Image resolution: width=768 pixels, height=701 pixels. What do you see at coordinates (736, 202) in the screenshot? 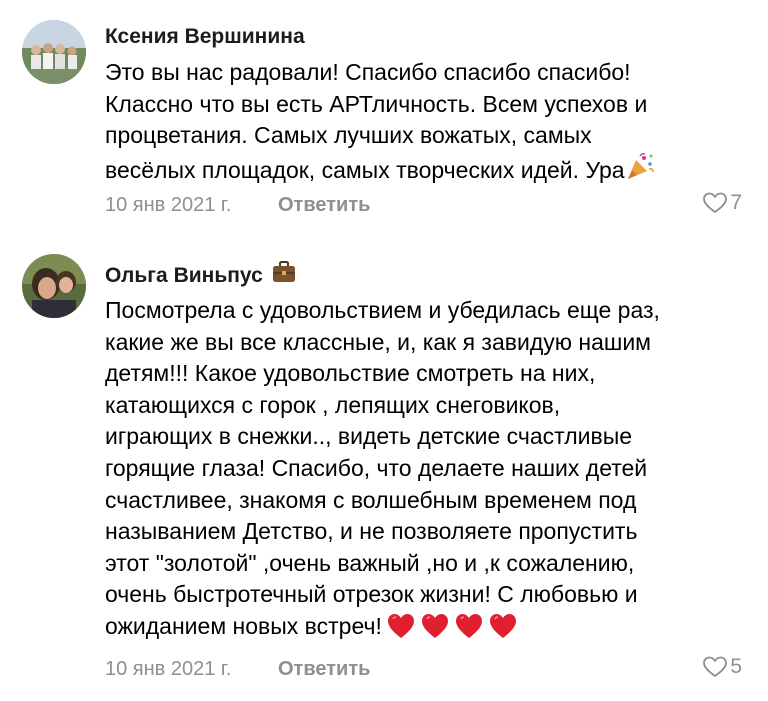
I see `like-count: 7` at bounding box center [736, 202].